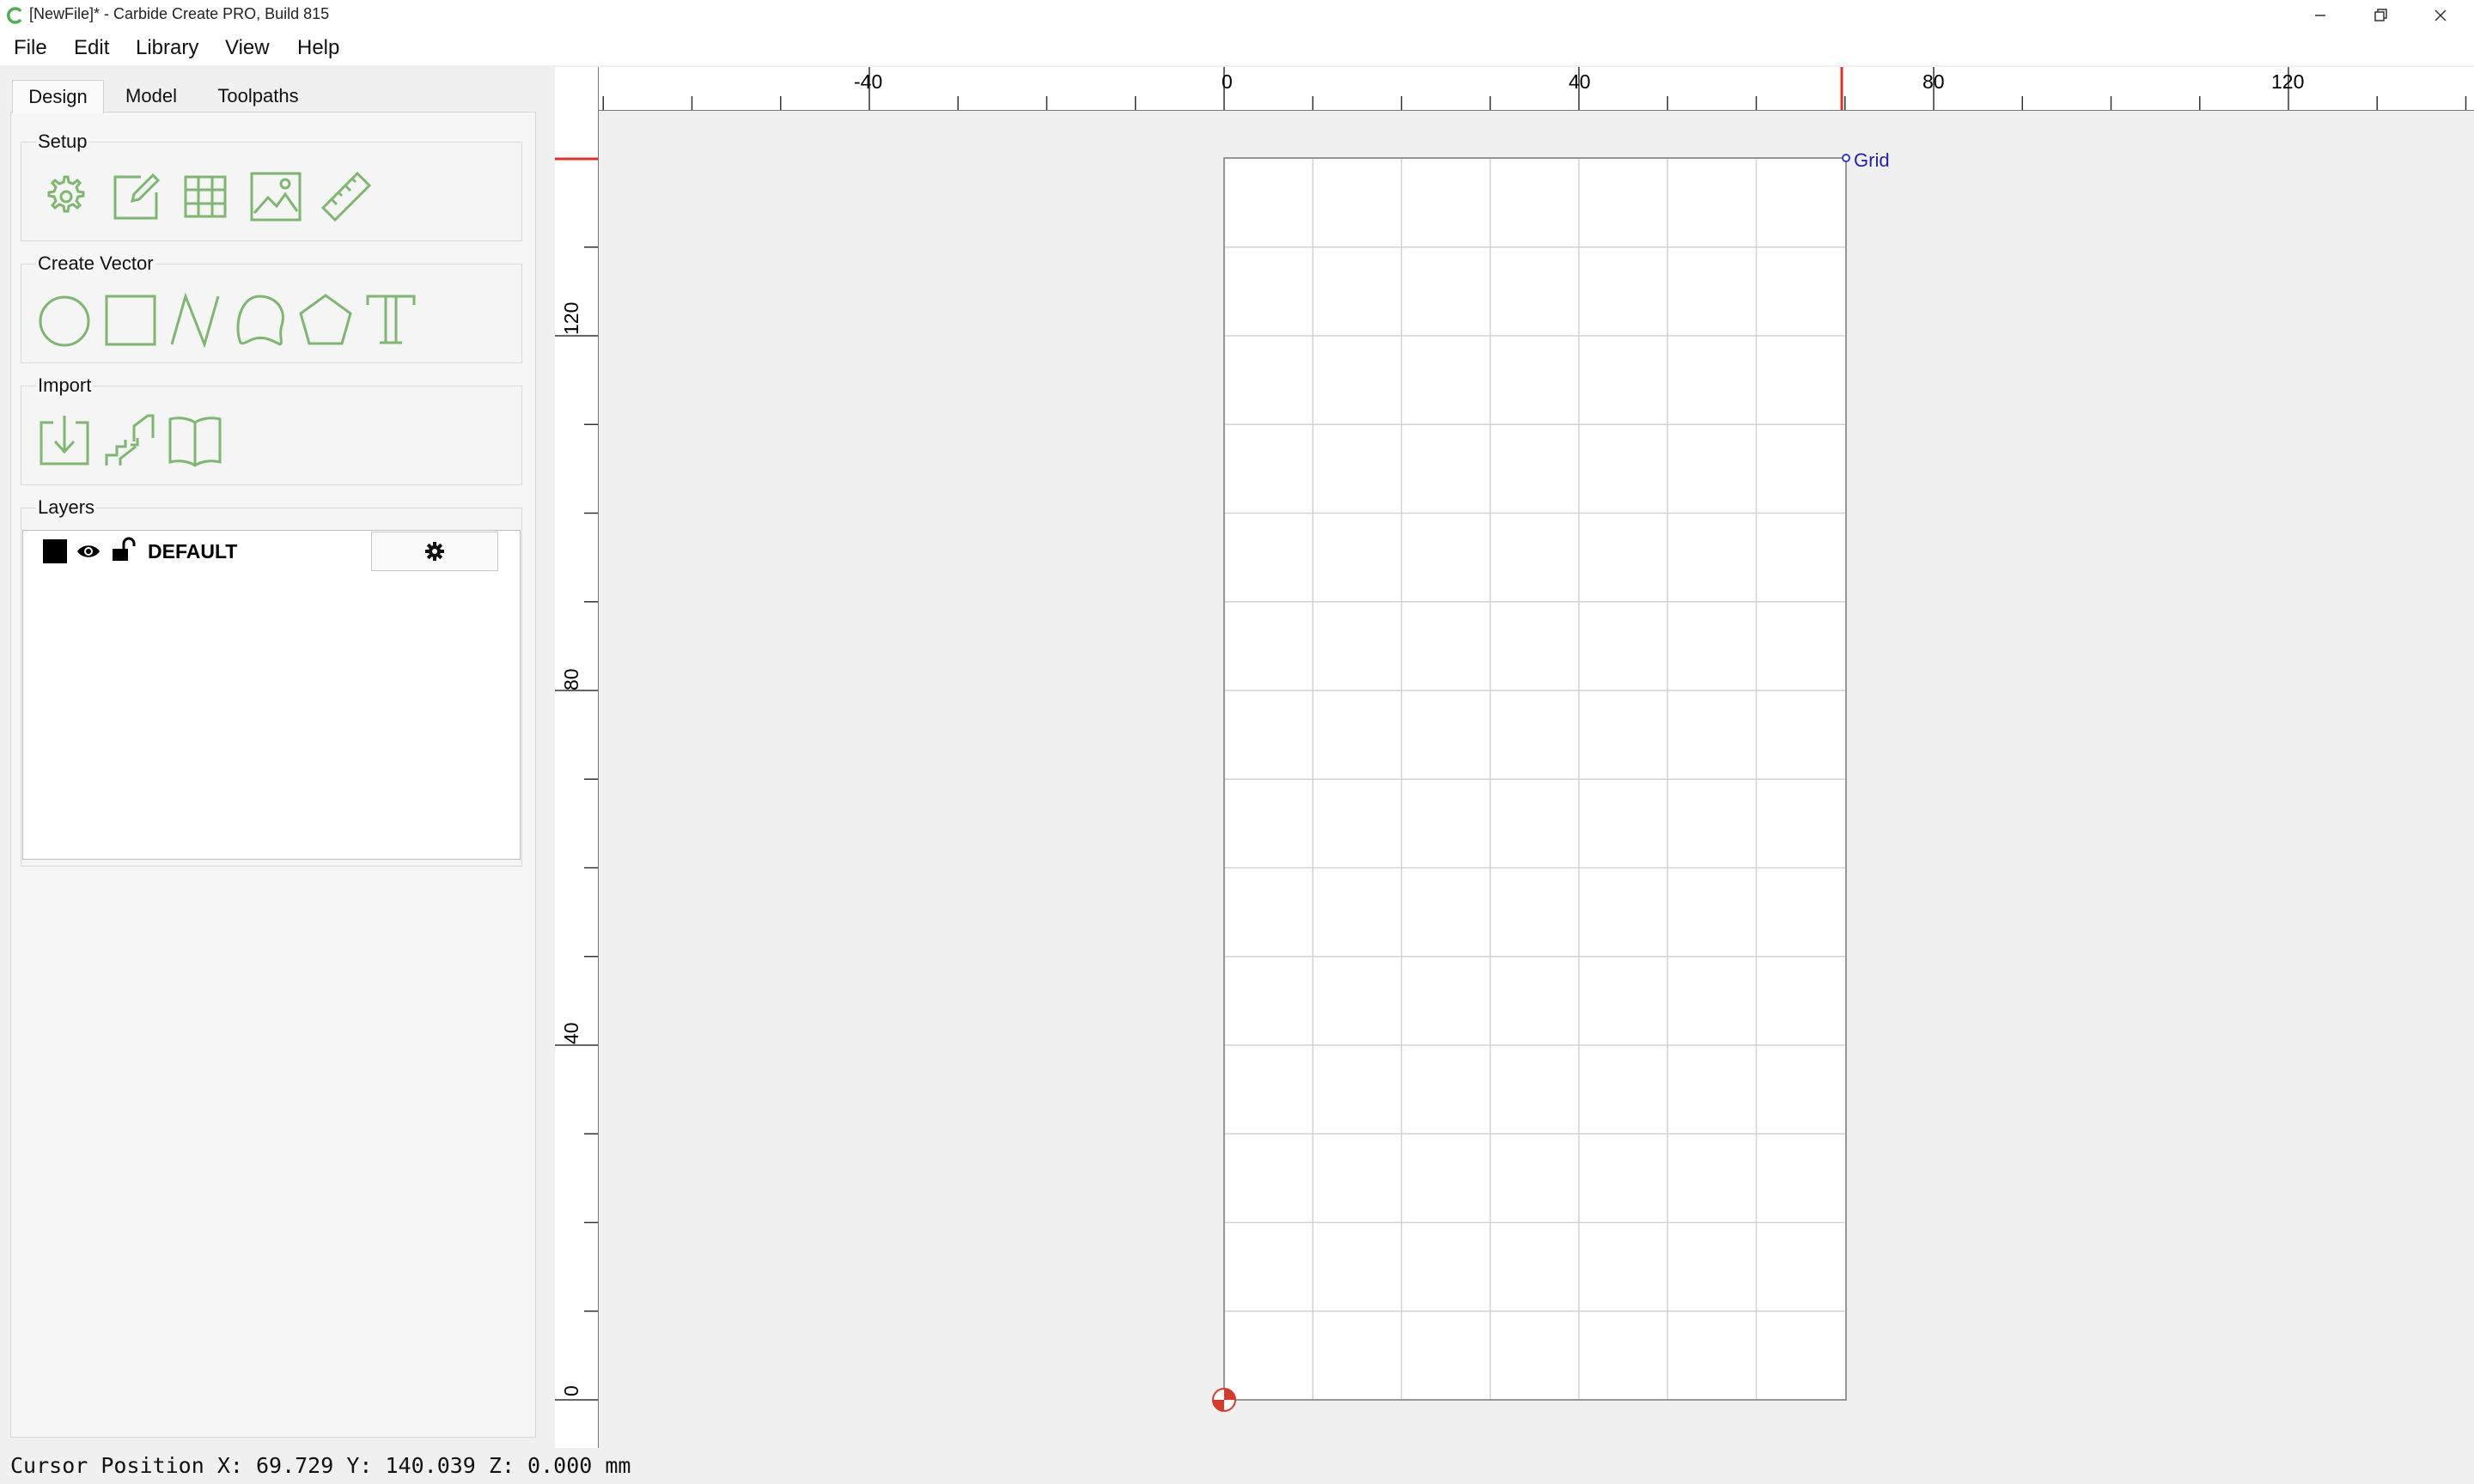  Describe the element at coordinates (1872, 161) in the screenshot. I see `grid-label: Grid` at that location.